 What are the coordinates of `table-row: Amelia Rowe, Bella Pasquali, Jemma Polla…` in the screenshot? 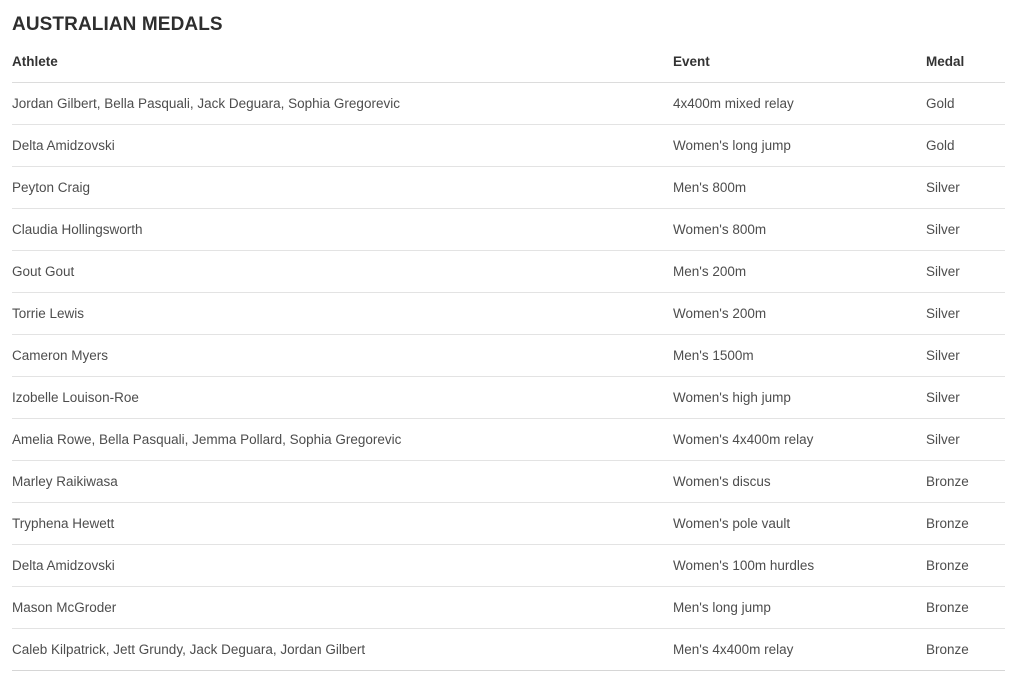 It's located at (508, 439).